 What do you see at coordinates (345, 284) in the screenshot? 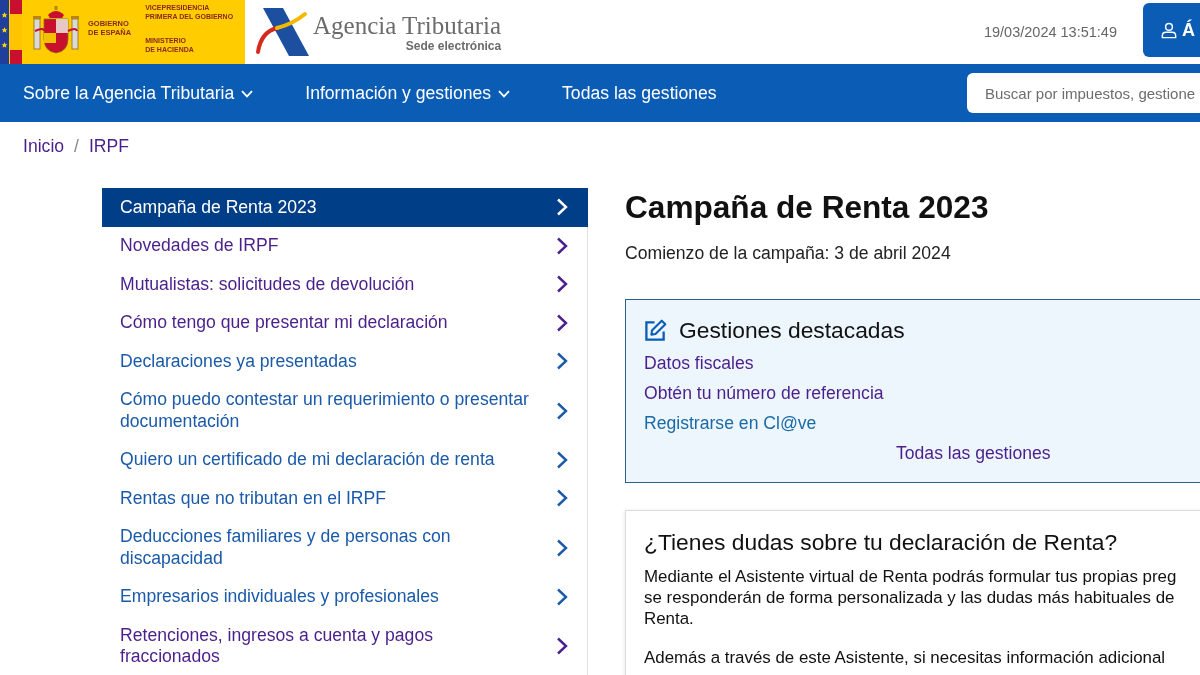
I see `sidebar-item: Mutualistas: solicitudes de devolución` at bounding box center [345, 284].